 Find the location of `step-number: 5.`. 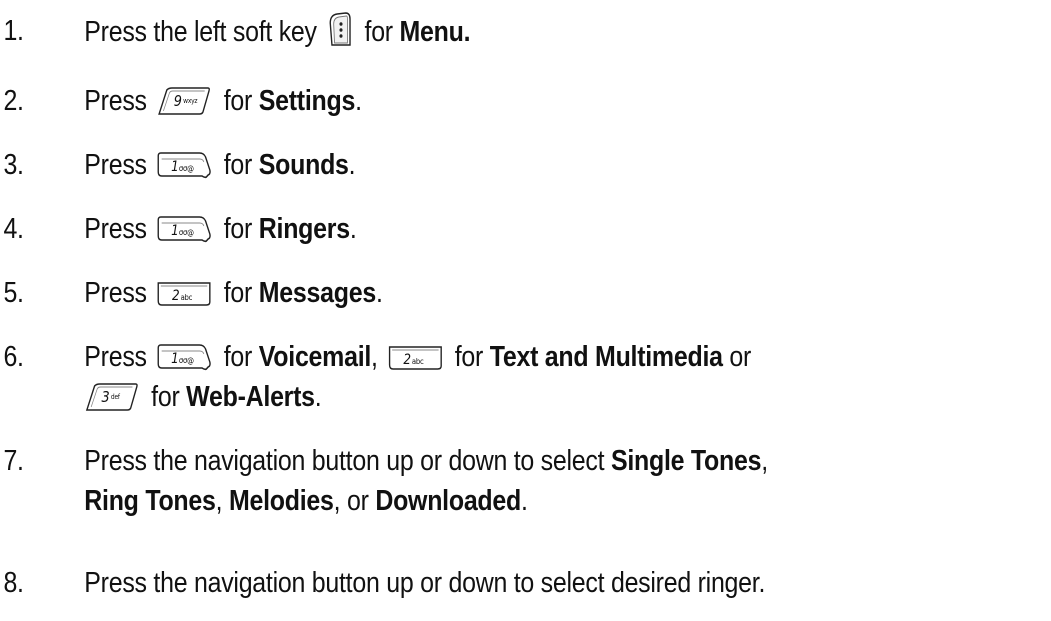

step-number: 5. is located at coordinates (13, 293).